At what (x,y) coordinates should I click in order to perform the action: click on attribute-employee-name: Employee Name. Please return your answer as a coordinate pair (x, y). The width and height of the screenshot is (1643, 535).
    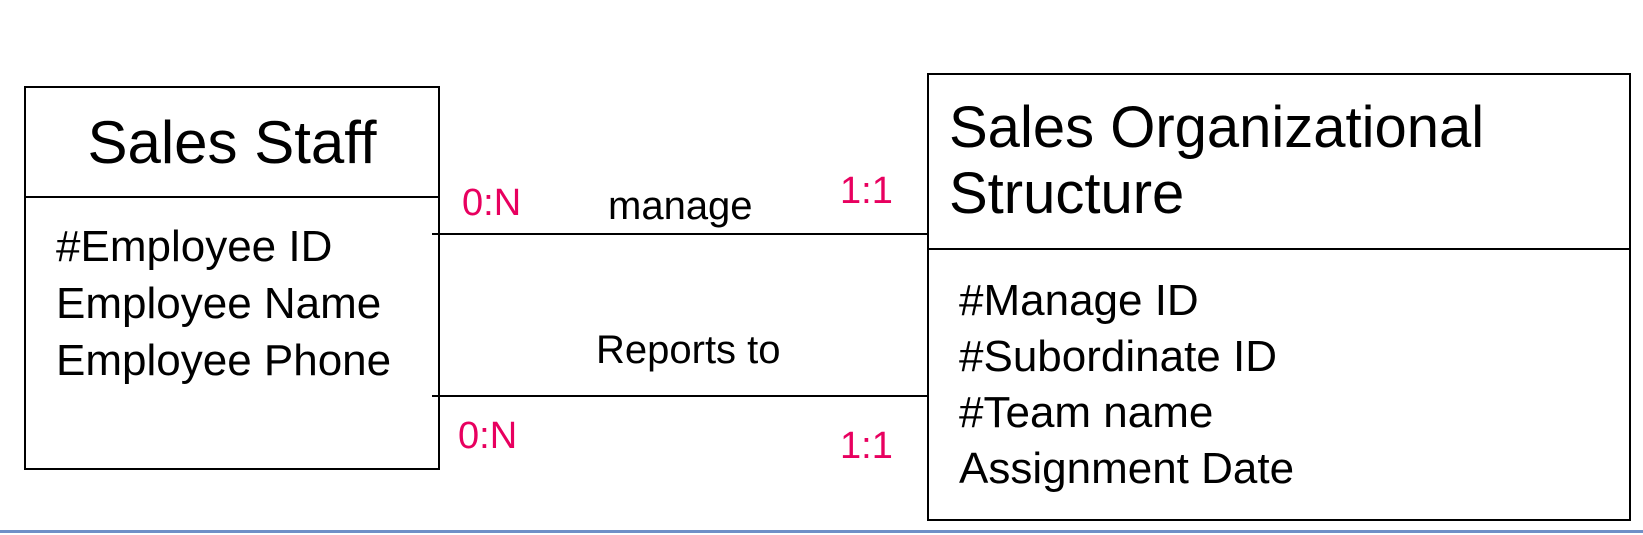
    Looking at the image, I should click on (219, 303).